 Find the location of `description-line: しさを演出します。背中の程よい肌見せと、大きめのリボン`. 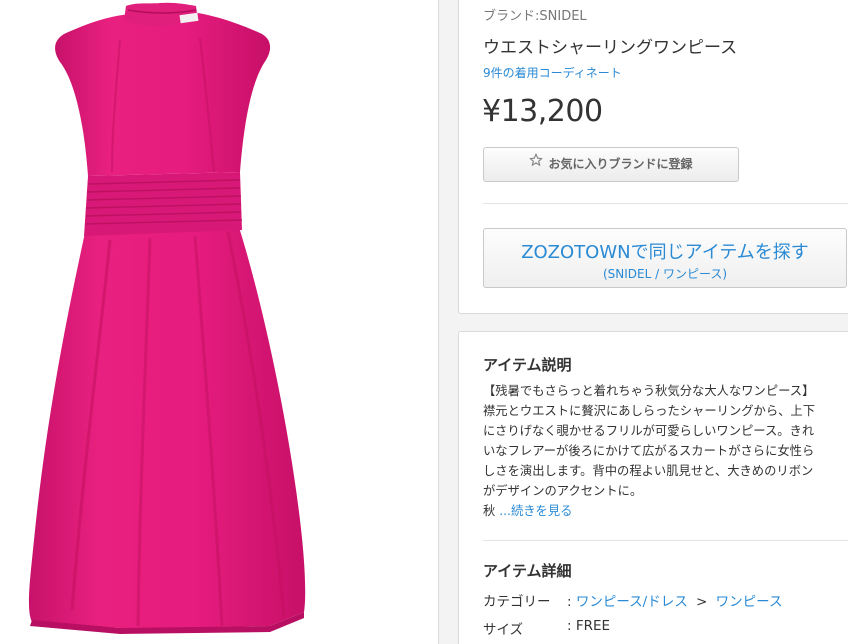

description-line: しさを演出します。背中の程よい肌見せと、大きめのリボン is located at coordinates (648, 471).